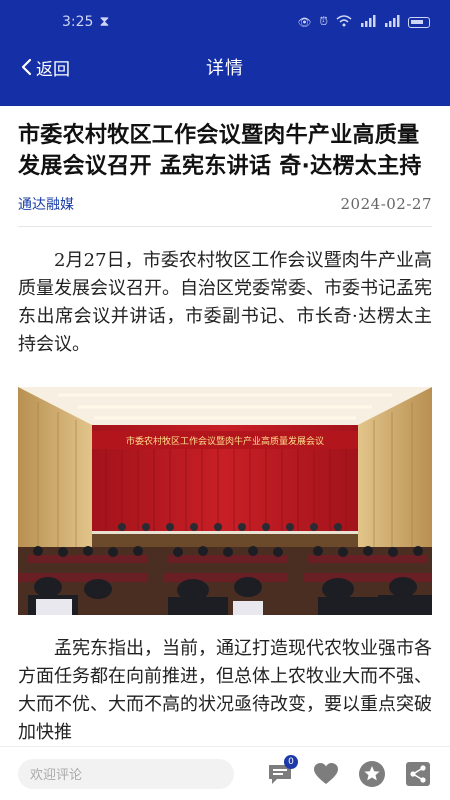  Describe the element at coordinates (104, 22) in the screenshot. I see `hourglass-icon: ⧗` at that location.